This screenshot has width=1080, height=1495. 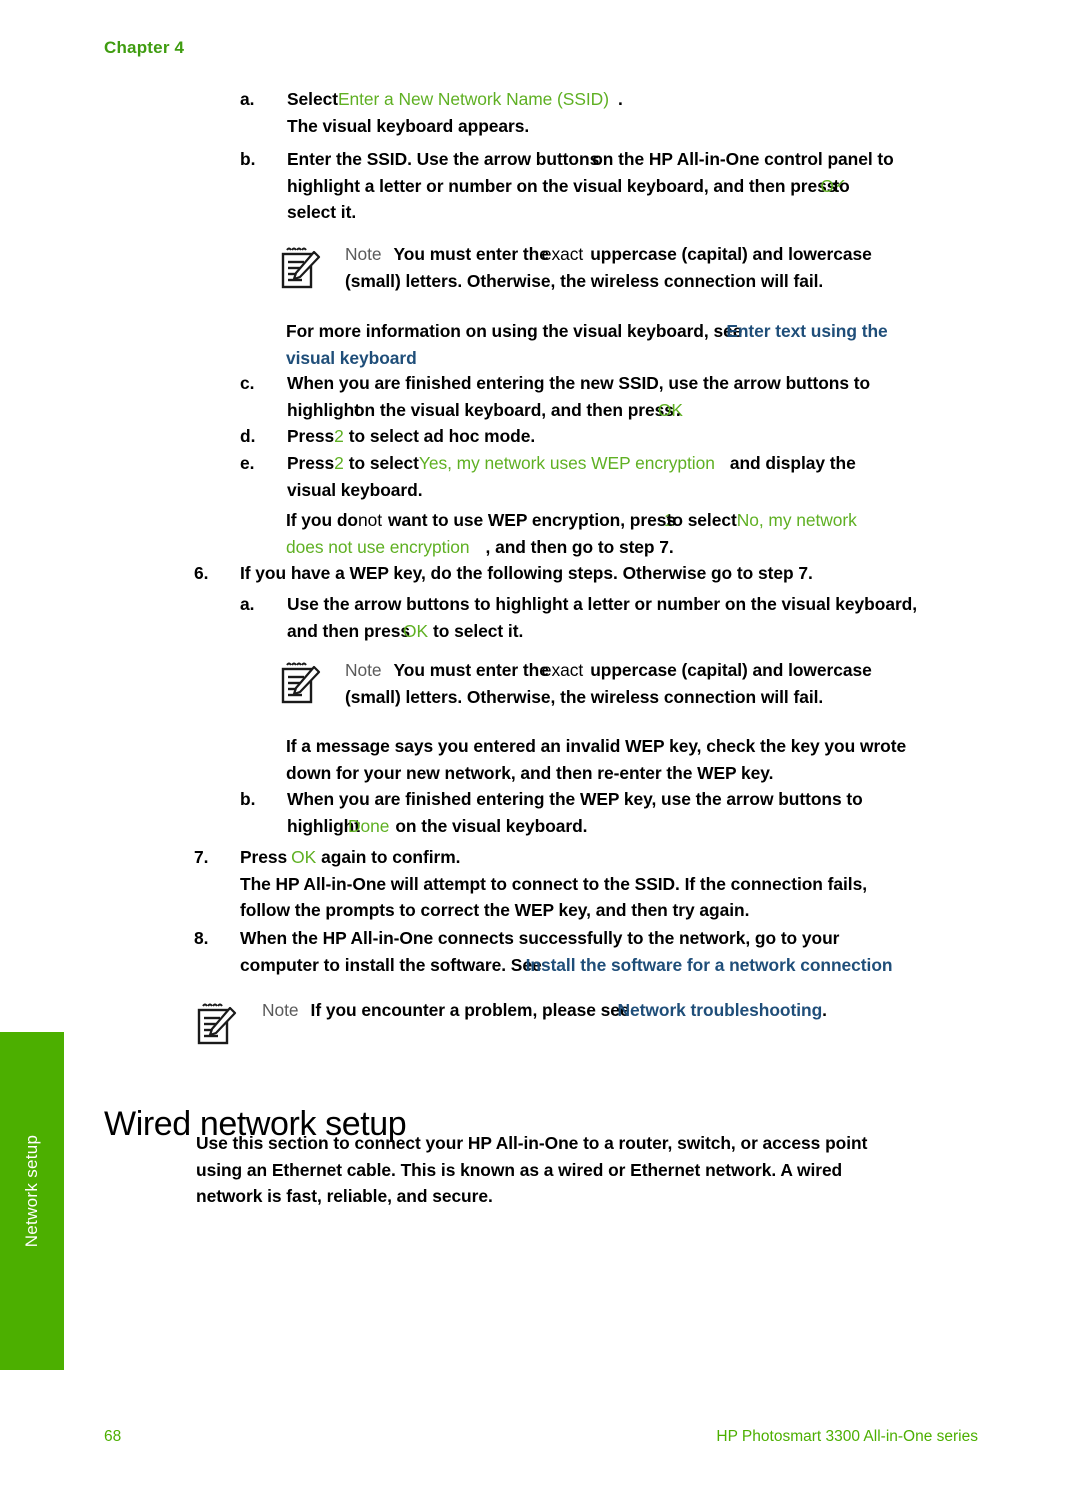 What do you see at coordinates (31, 1191) in the screenshot?
I see `section-thumb-tab-label: Network setup` at bounding box center [31, 1191].